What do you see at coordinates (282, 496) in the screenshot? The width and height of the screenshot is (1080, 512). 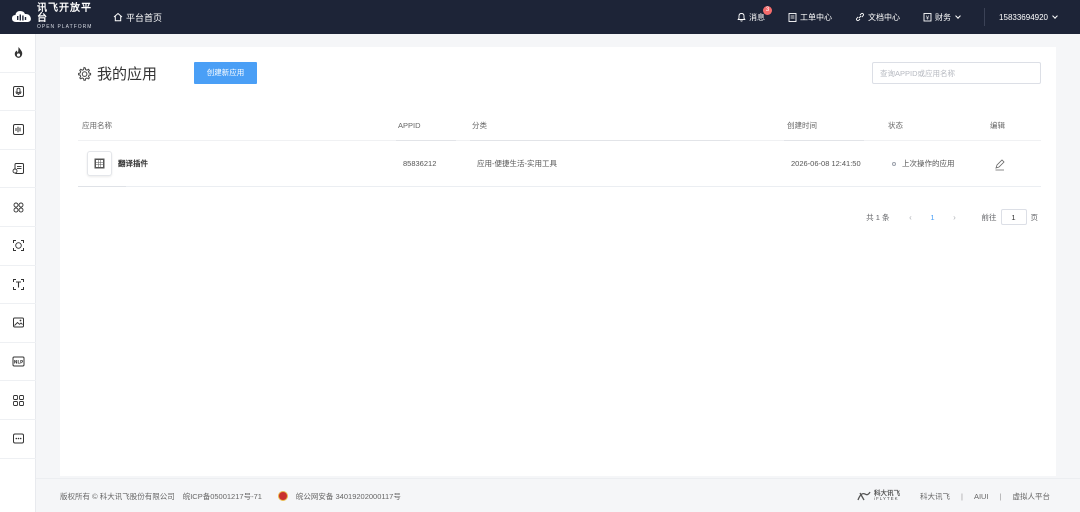 I see `police-badge-icon` at bounding box center [282, 496].